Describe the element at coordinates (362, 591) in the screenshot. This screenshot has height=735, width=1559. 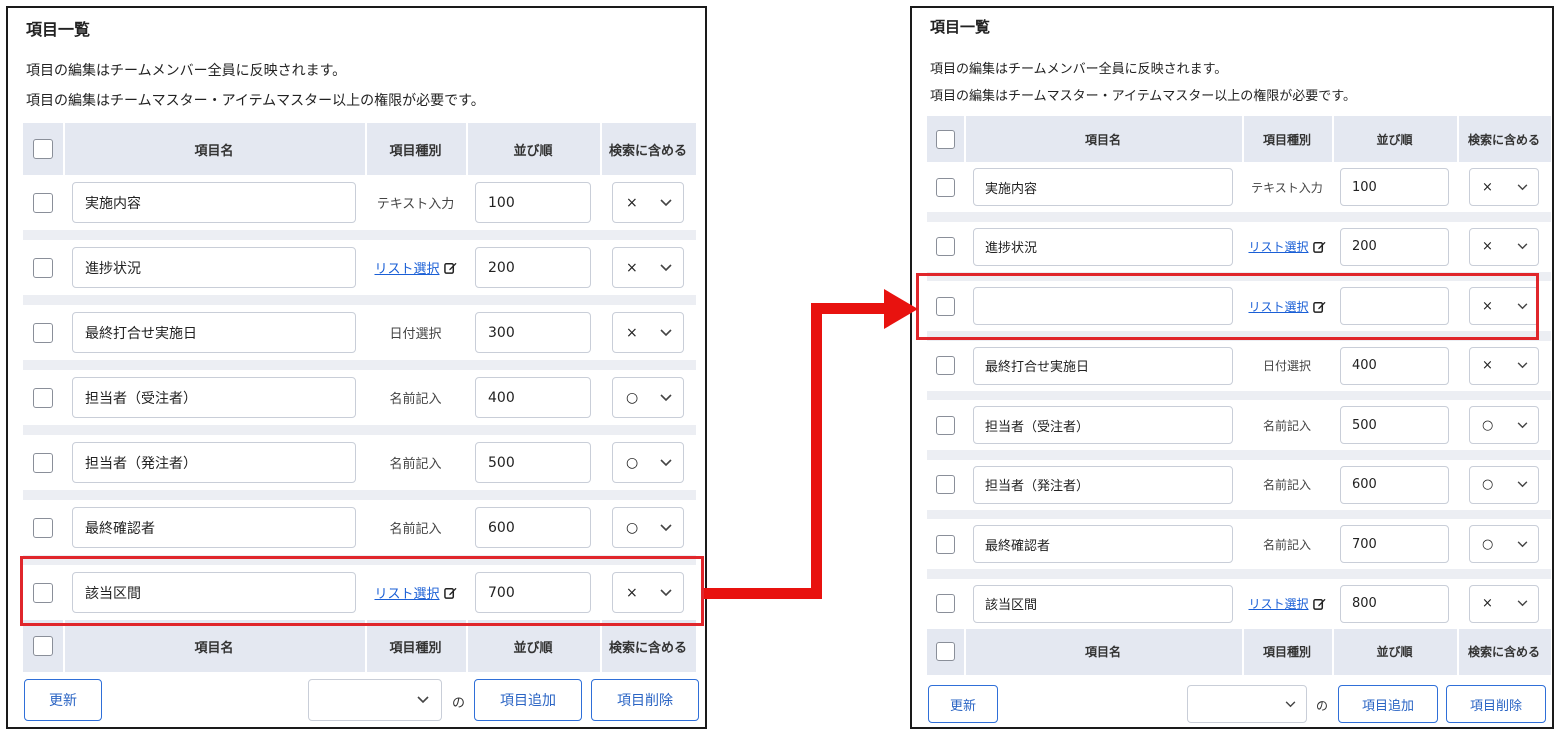
I see `highlight-last-row` at that location.